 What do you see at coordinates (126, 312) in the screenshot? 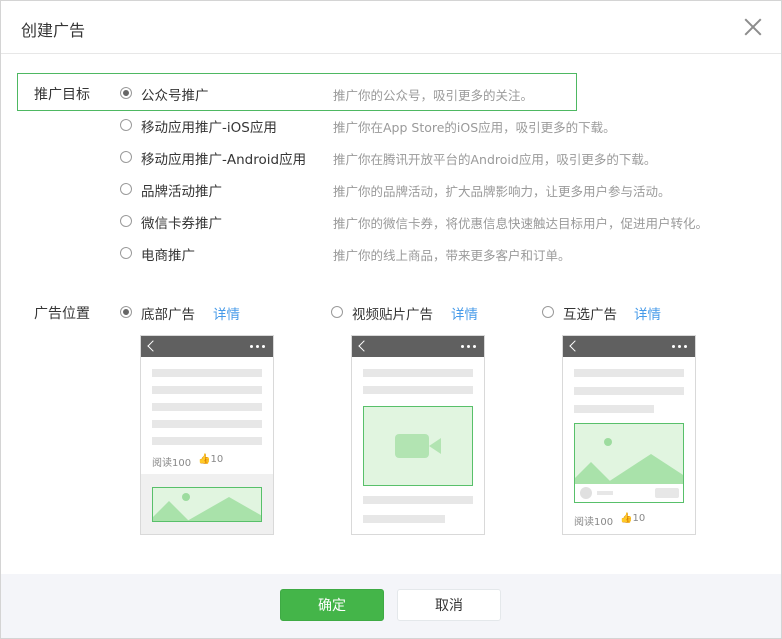
I see `placement-radio-bottom` at bounding box center [126, 312].